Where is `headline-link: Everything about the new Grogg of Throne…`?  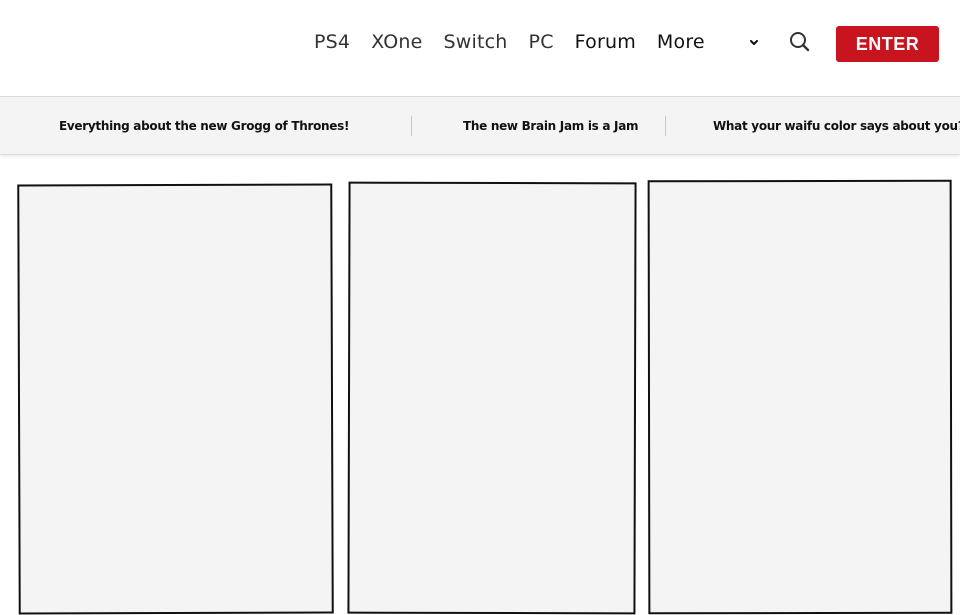 headline-link: Everything about the new Grogg of Throne… is located at coordinates (204, 125).